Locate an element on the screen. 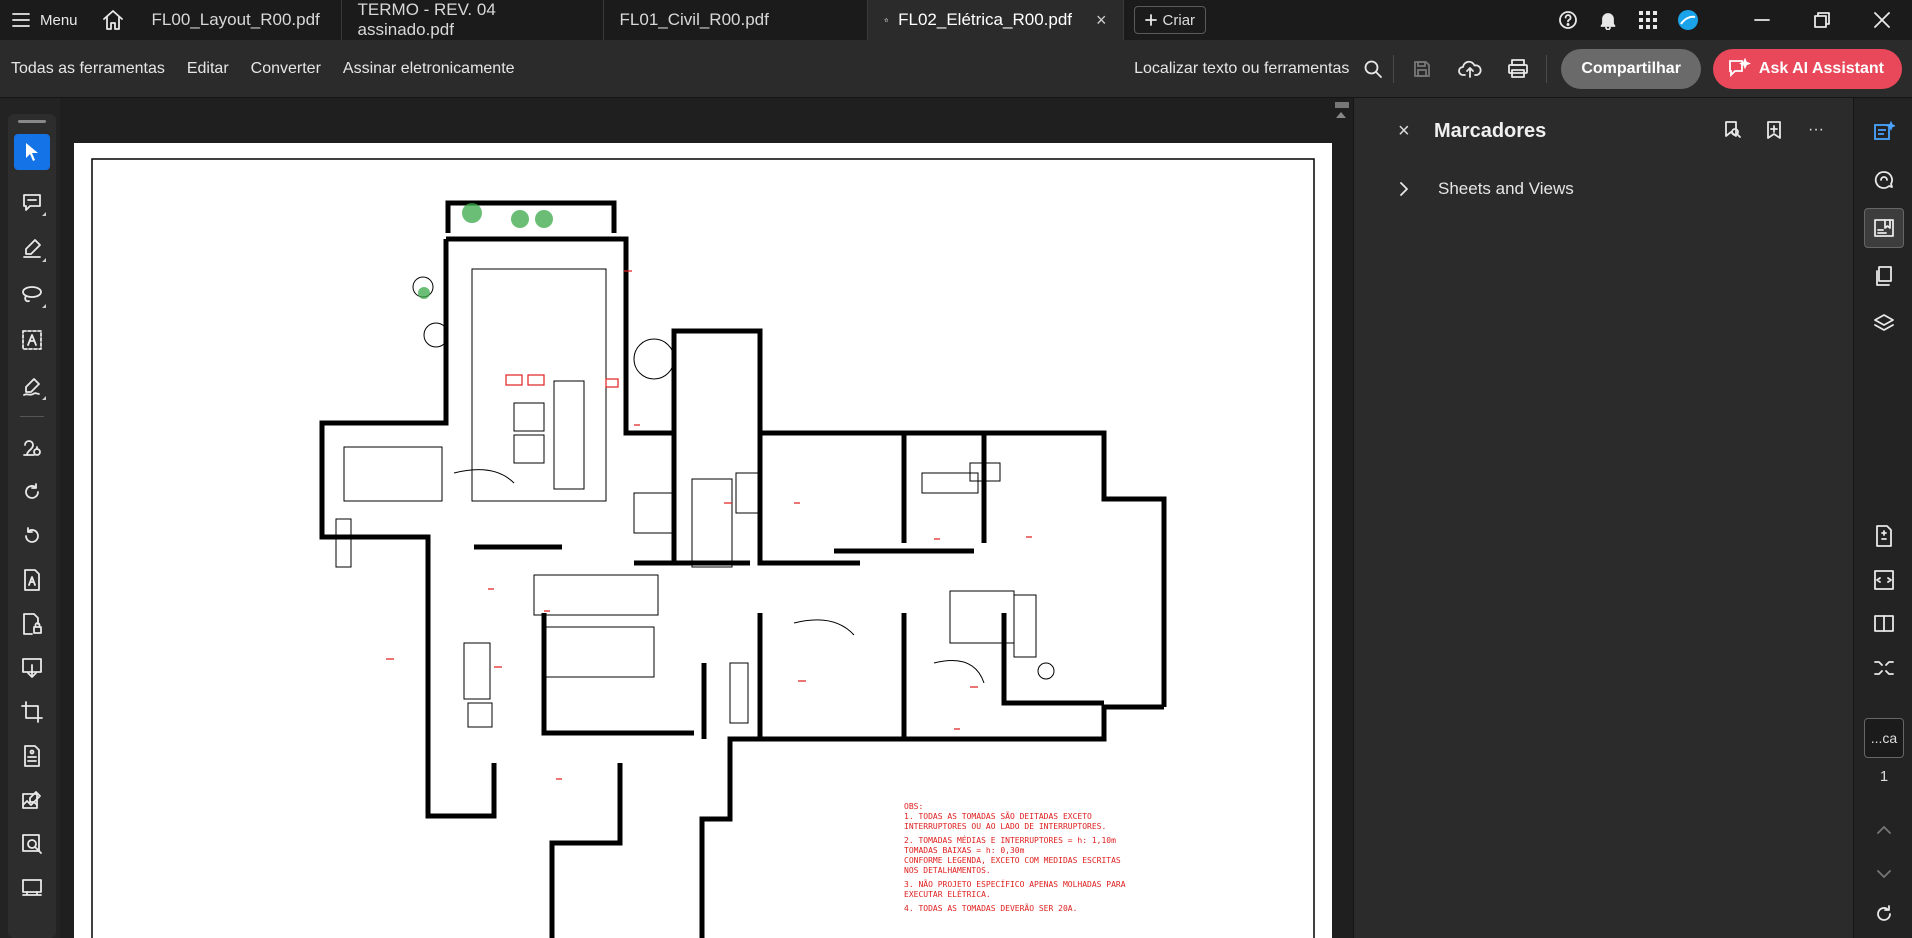  quick-tools-panel is located at coordinates (32, 526).